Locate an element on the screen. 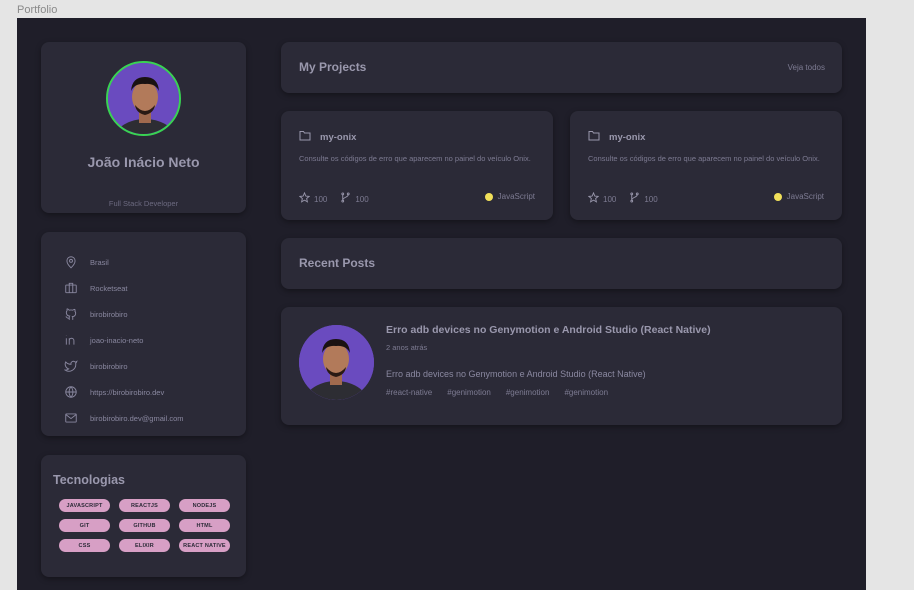  tech-chip: HTML is located at coordinates (204, 525).